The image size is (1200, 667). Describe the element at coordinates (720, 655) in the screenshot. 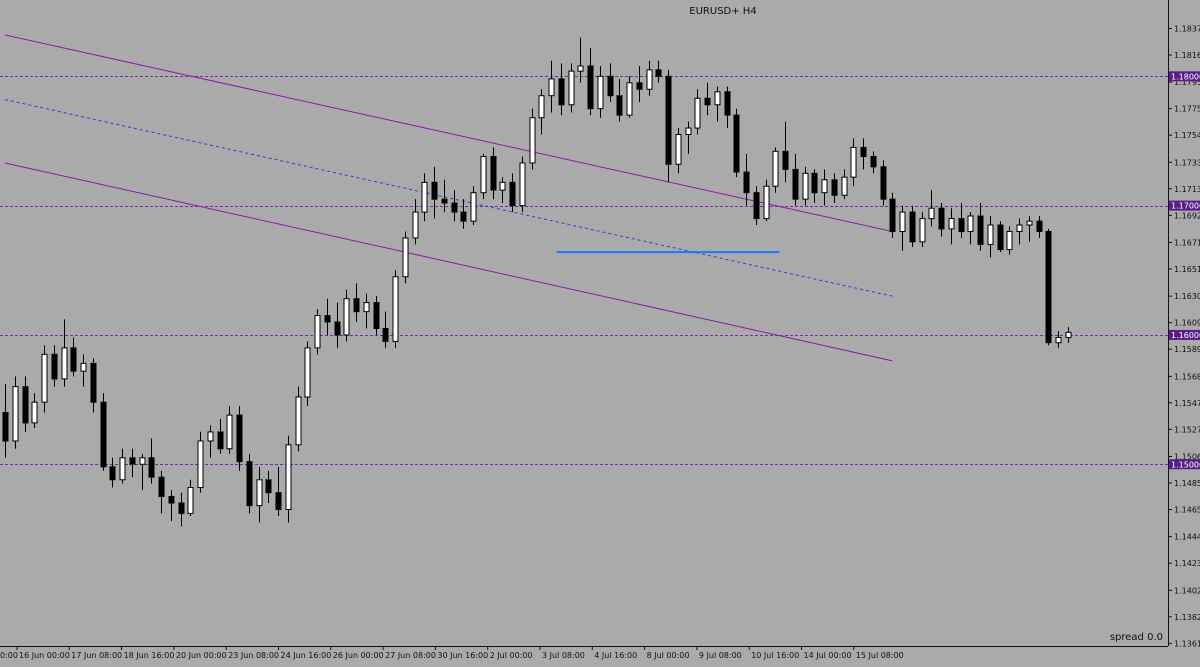

I see `time-tick-label: 9 Jul 08:00` at that location.